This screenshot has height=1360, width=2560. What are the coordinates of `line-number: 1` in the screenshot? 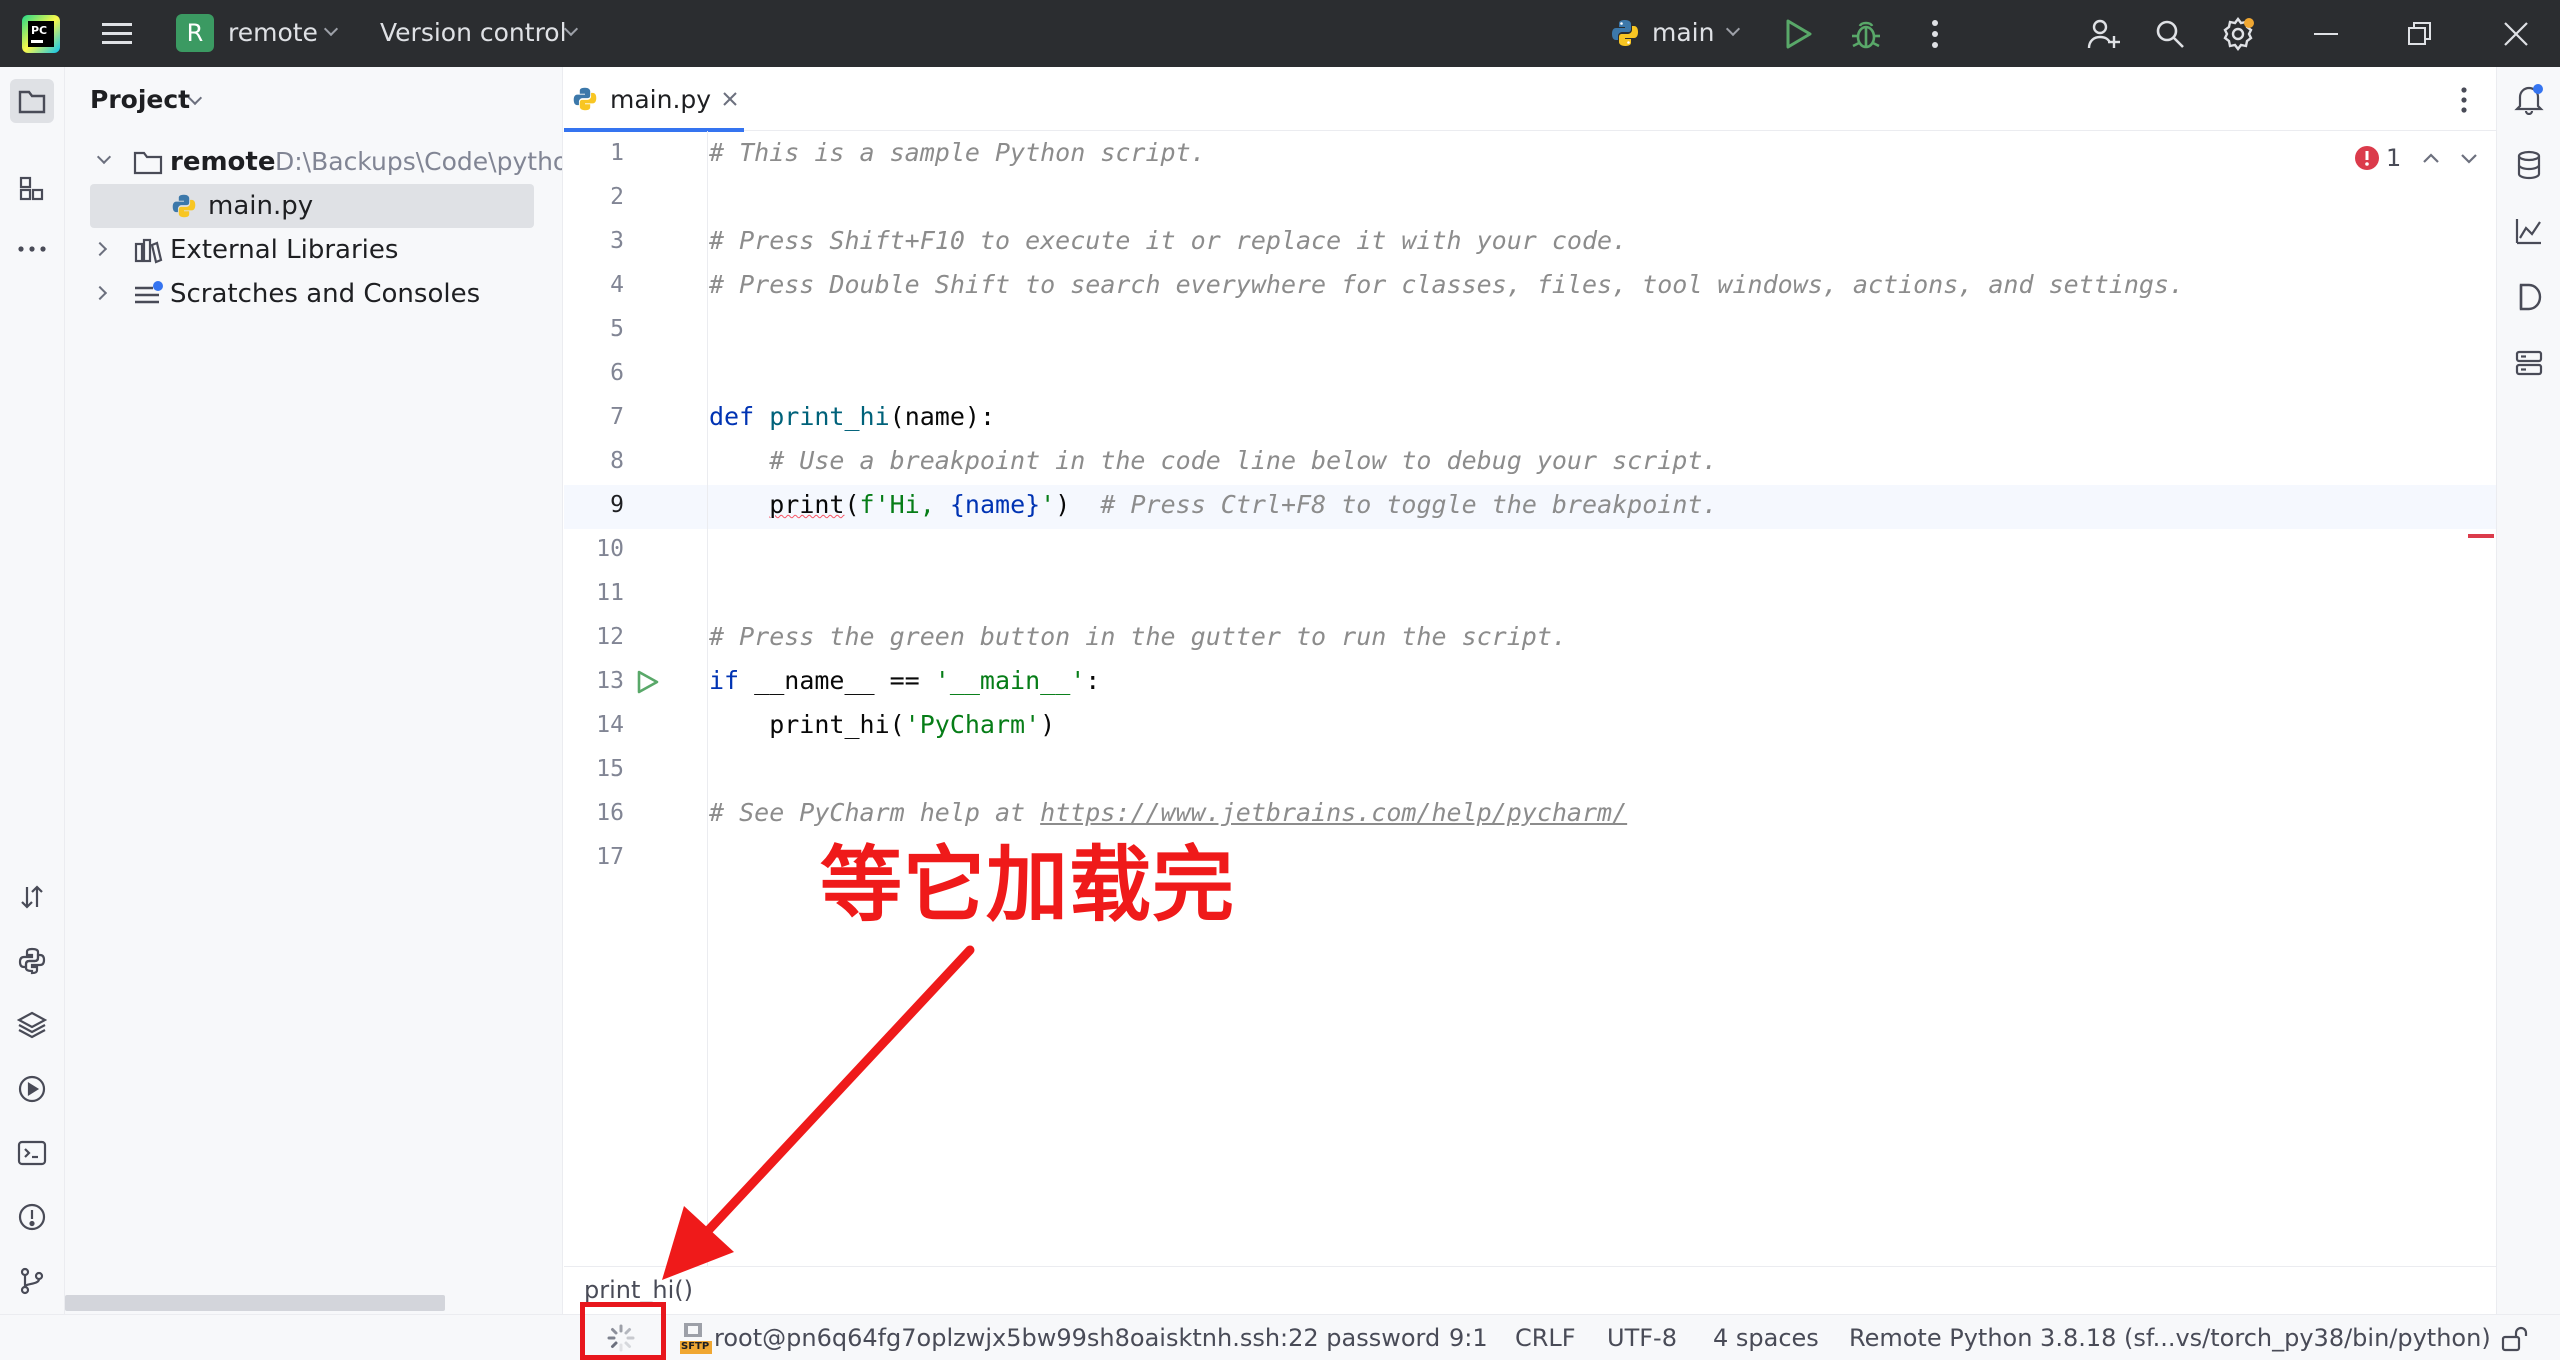 It's located at (617, 153).